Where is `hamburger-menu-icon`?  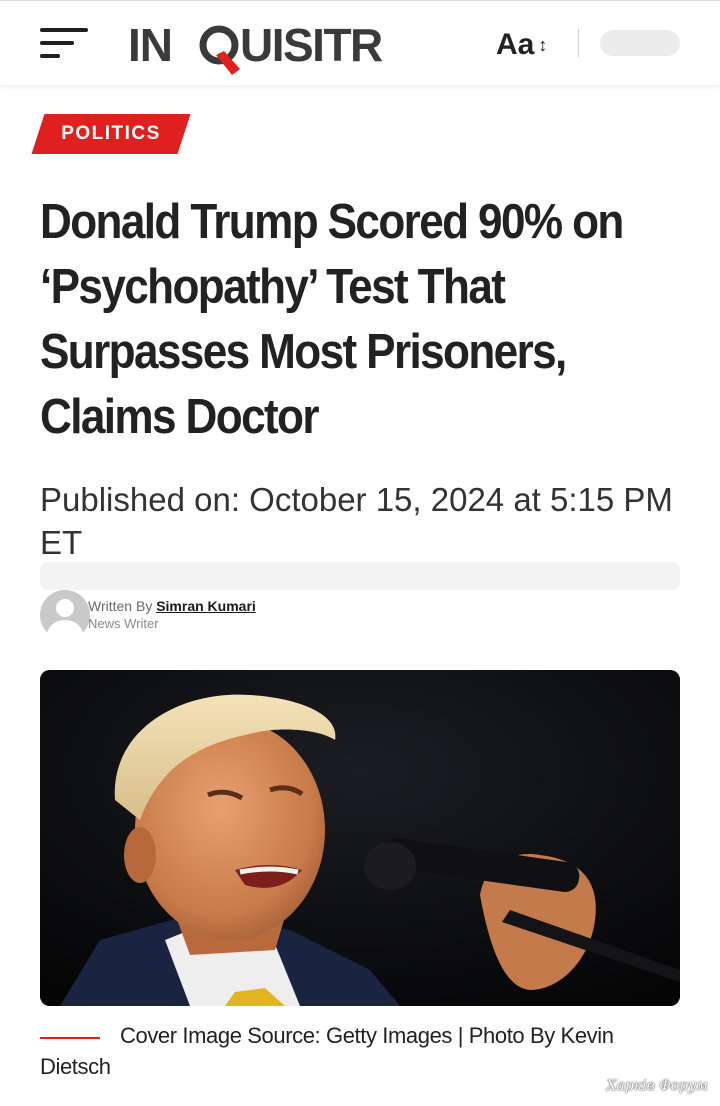 hamburger-menu-icon is located at coordinates (65, 45).